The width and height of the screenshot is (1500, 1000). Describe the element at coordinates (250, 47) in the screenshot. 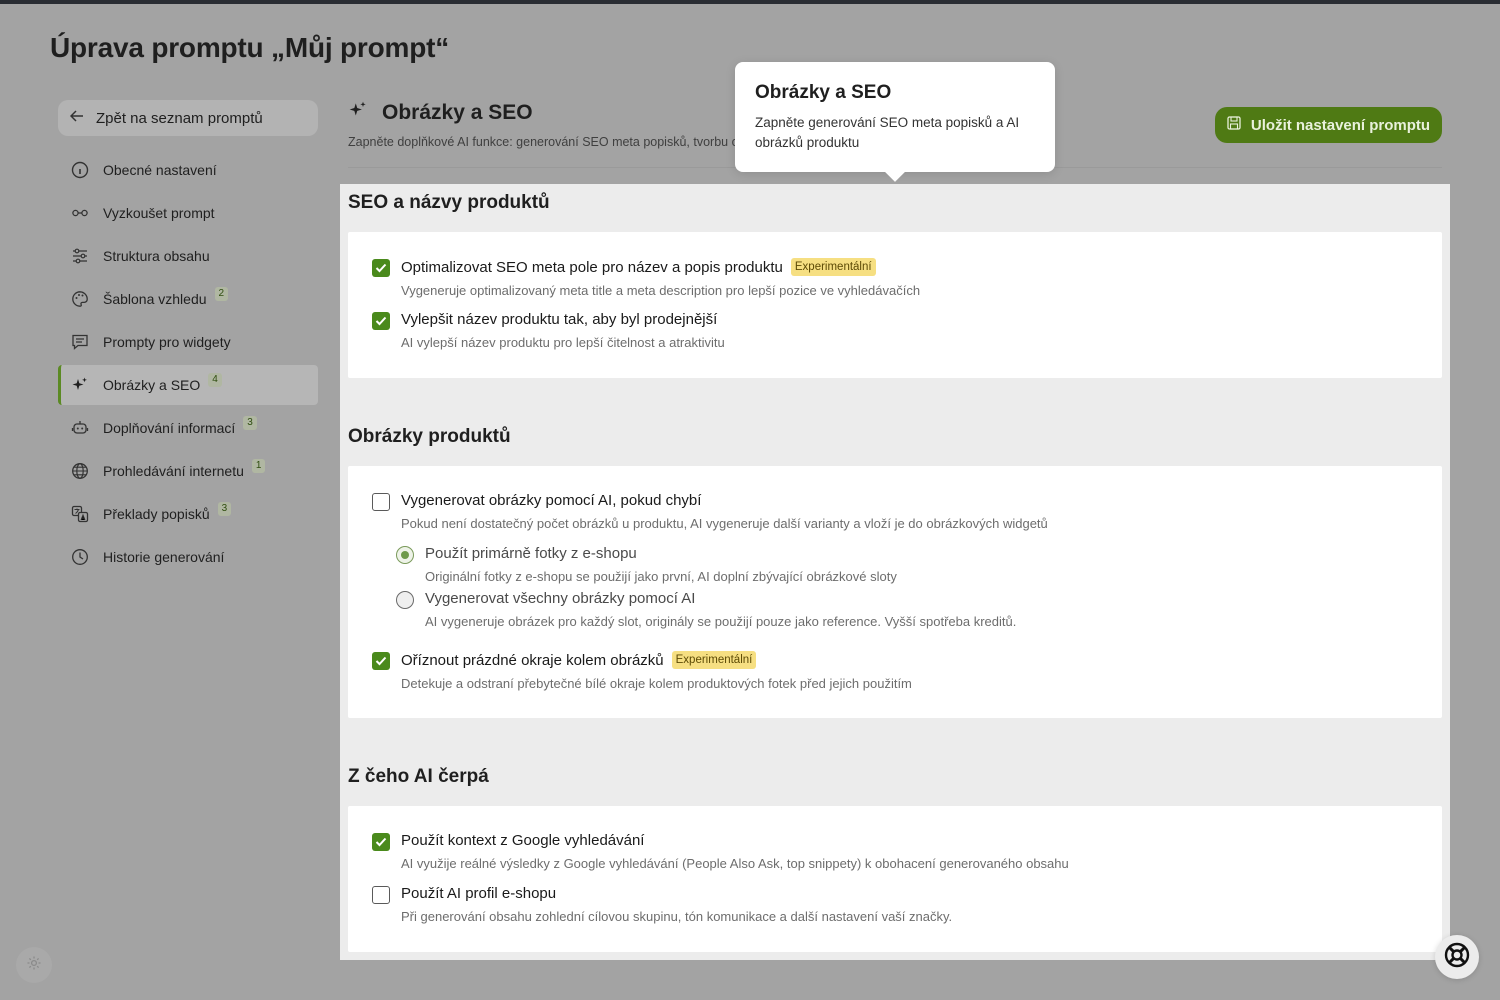

I see `page-title: Úprava promptu „Můj prompt“` at that location.